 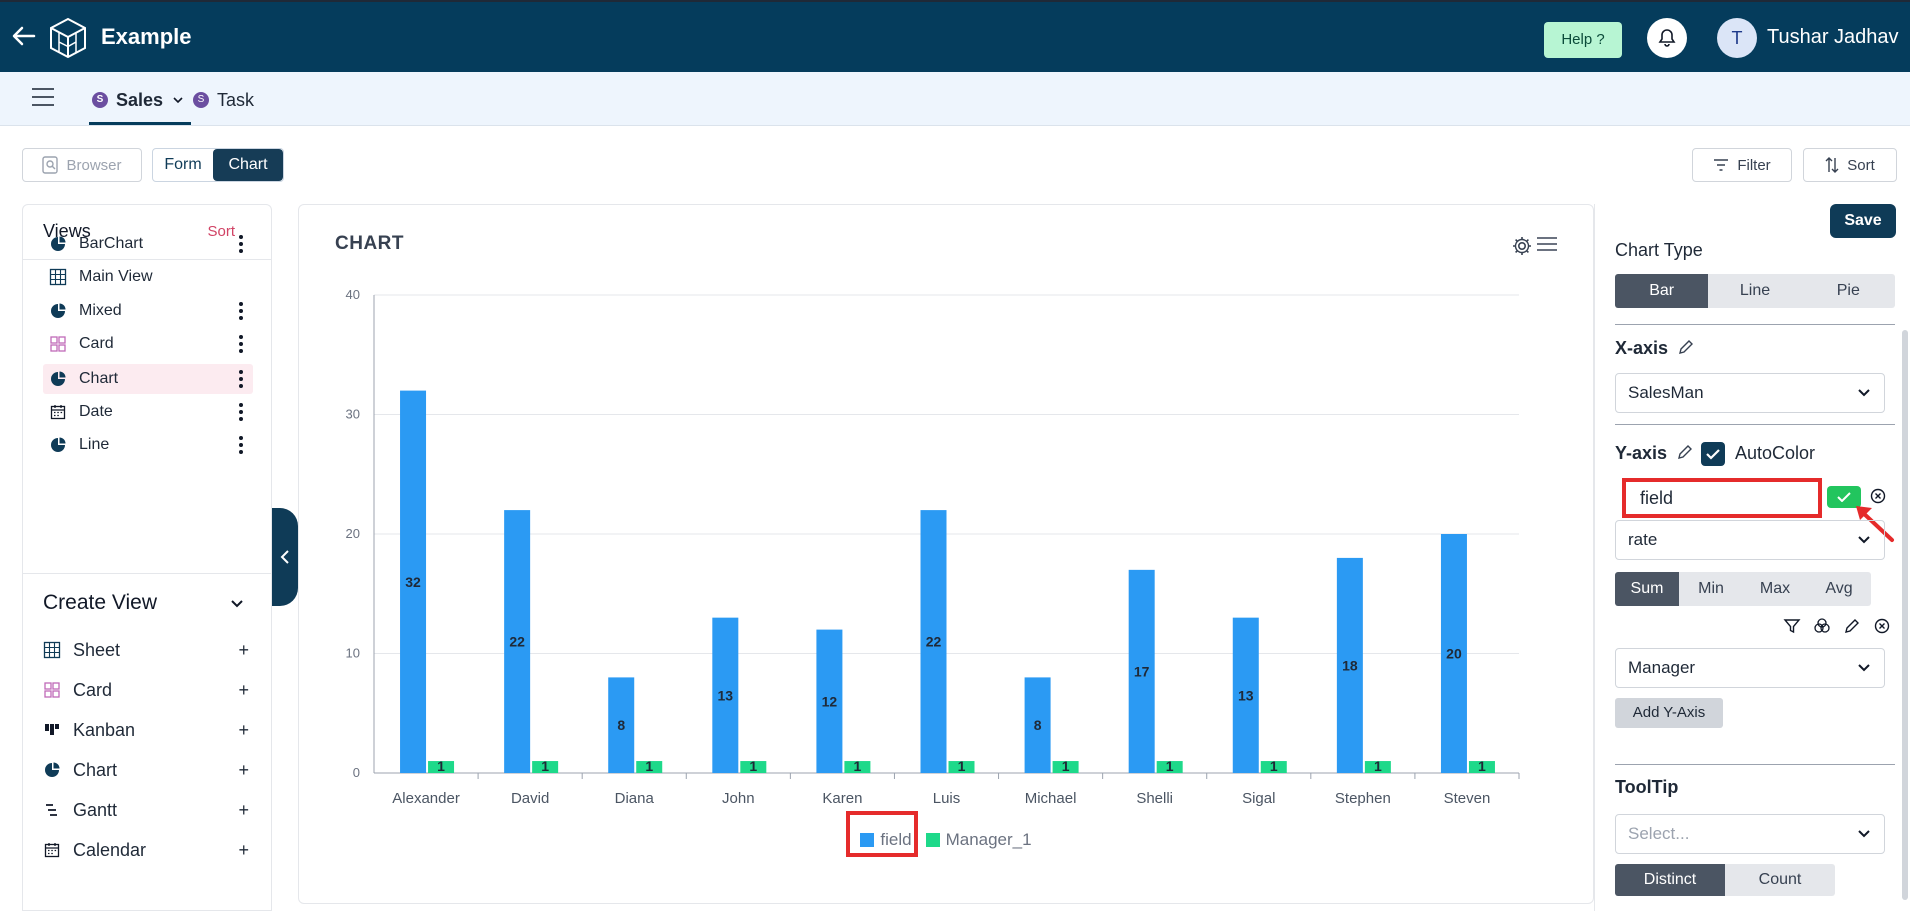 What do you see at coordinates (635, 798) in the screenshot?
I see `x-tick-label: Diana` at bounding box center [635, 798].